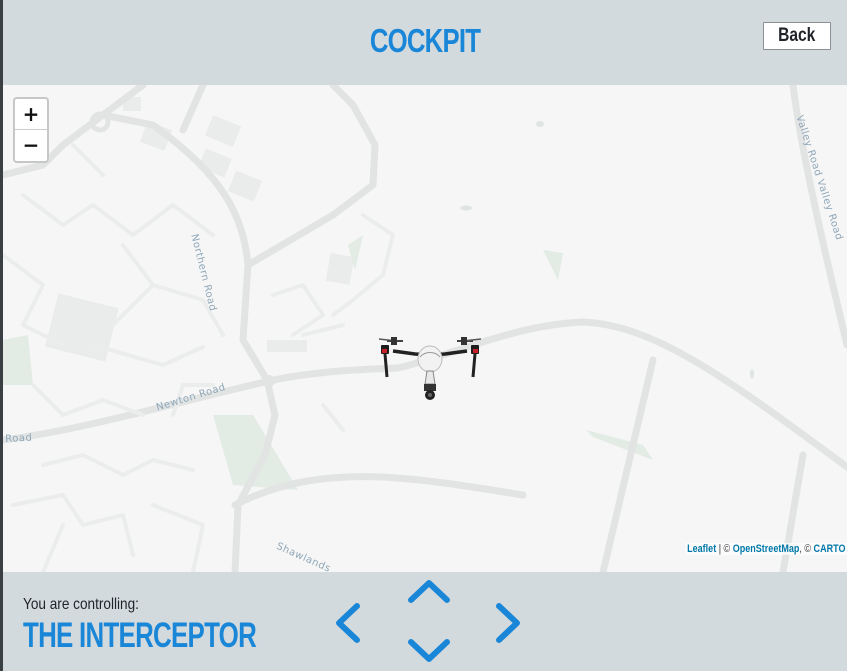  I want to click on carto-link: CARTO, so click(829, 549).